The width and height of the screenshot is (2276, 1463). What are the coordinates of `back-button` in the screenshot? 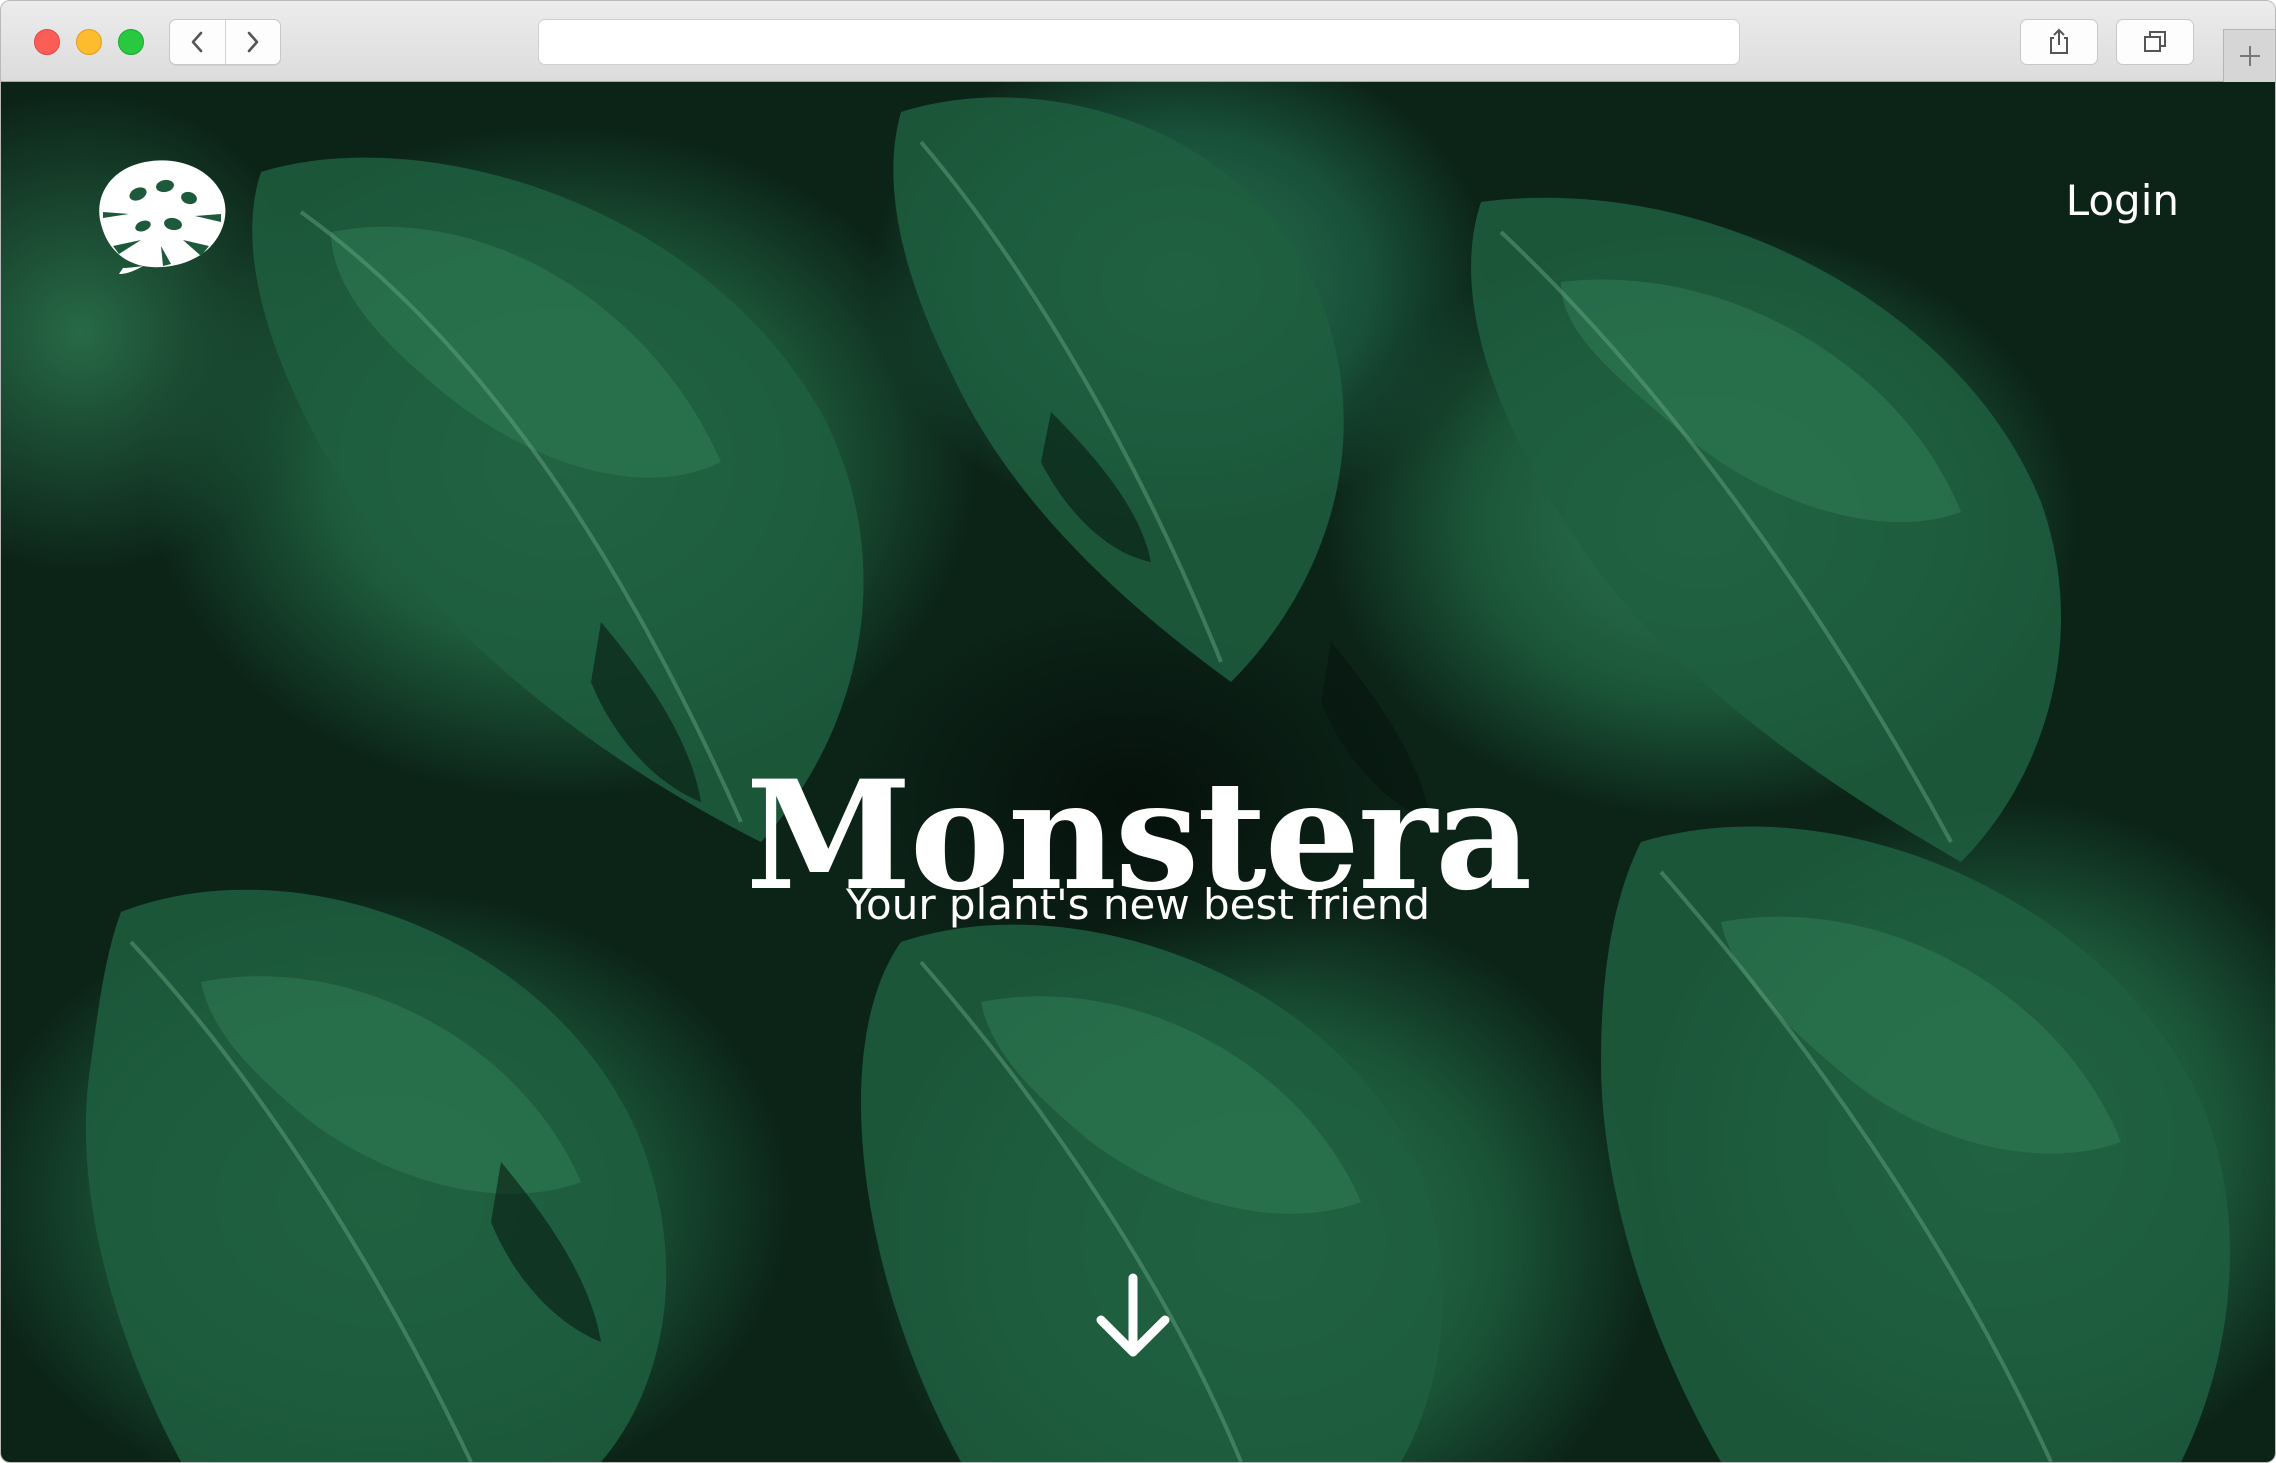 It's located at (197, 42).